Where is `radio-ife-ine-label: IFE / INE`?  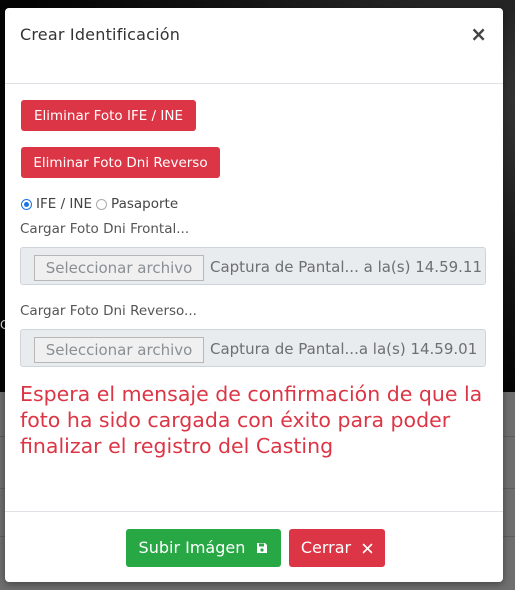
radio-ife-ine-label: IFE / INE is located at coordinates (64, 204).